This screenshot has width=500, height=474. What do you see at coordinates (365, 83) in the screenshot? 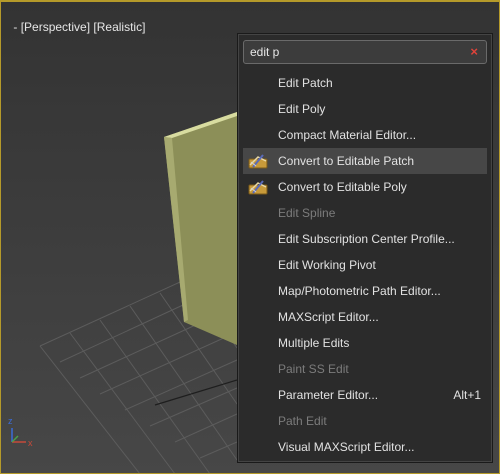
I see `action-item-edit-patch: Edit Patch` at bounding box center [365, 83].